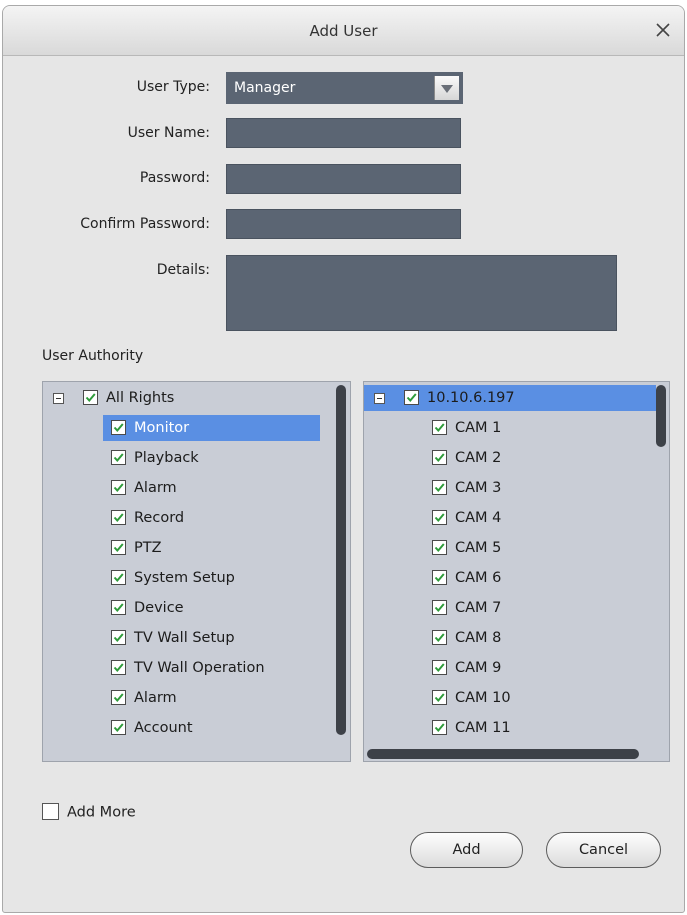 The height and width of the screenshot is (915, 687). I want to click on add-more-option: Add More, so click(89, 812).